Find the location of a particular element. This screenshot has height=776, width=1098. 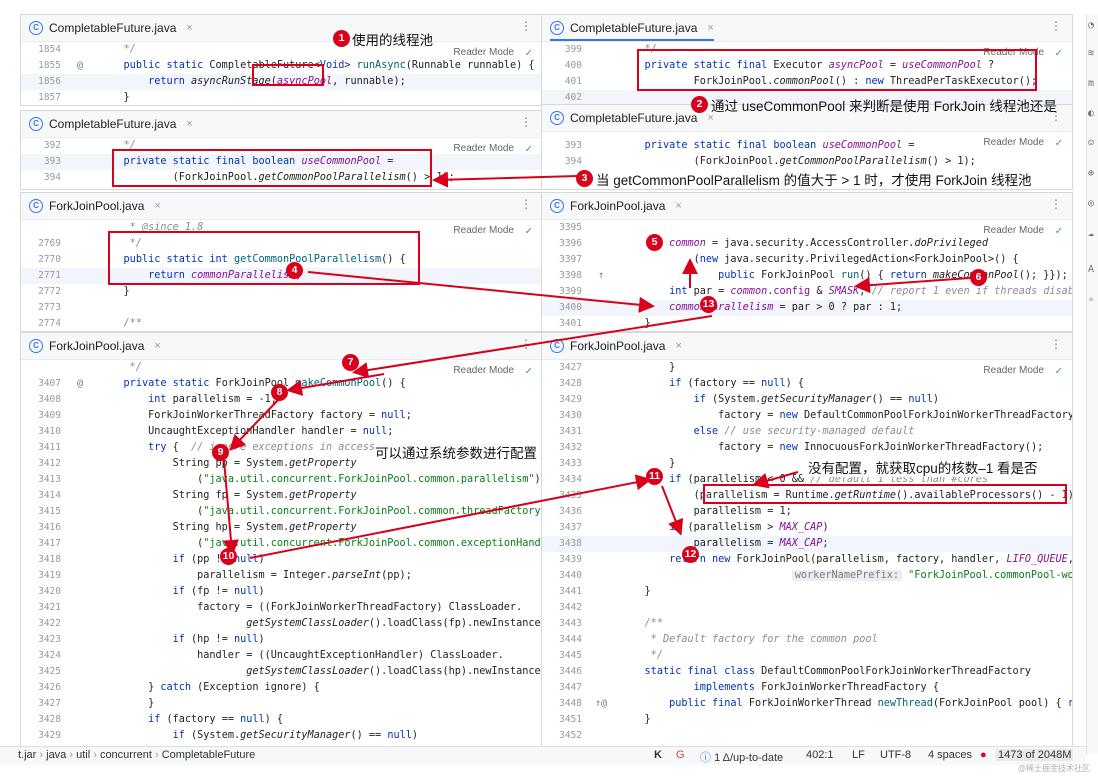

line-number: 2774 is located at coordinates (41, 323).